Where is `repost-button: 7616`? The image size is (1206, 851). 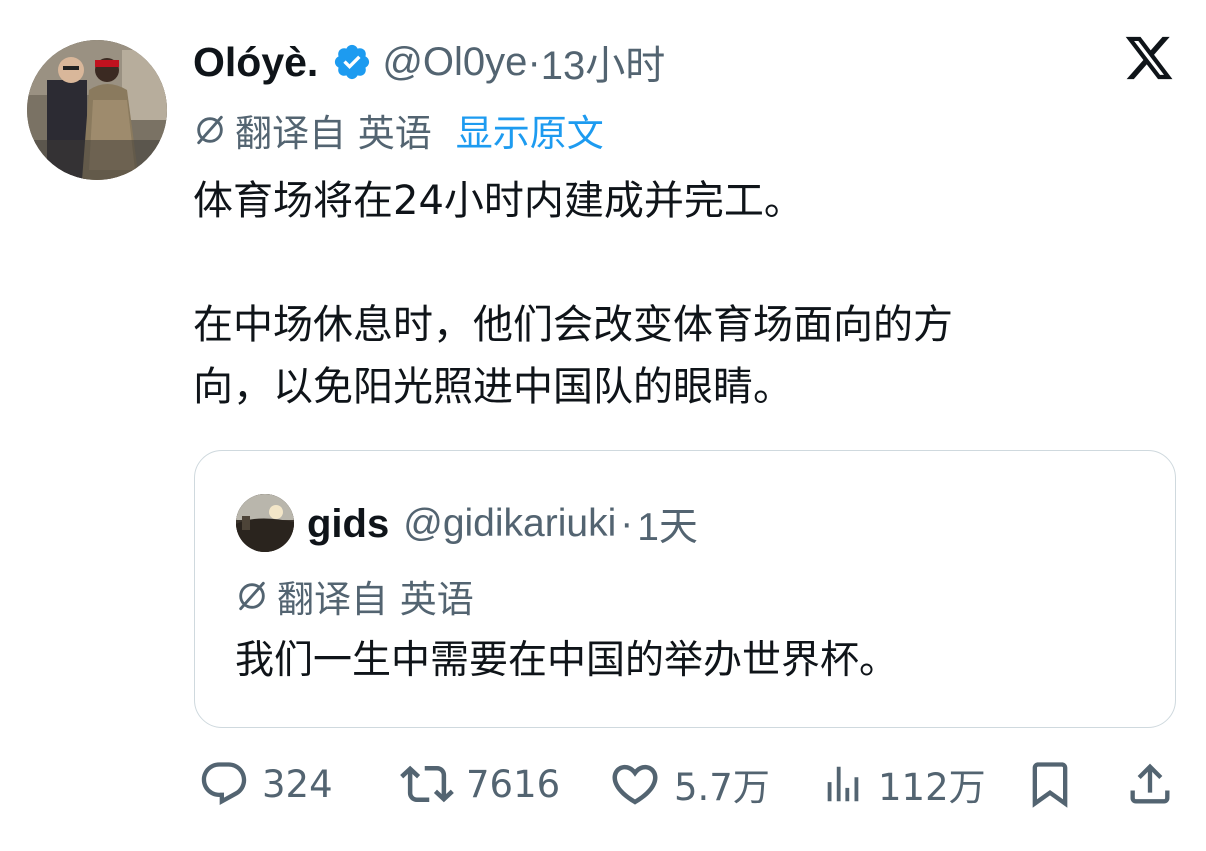
repost-button: 7616 is located at coordinates (480, 784).